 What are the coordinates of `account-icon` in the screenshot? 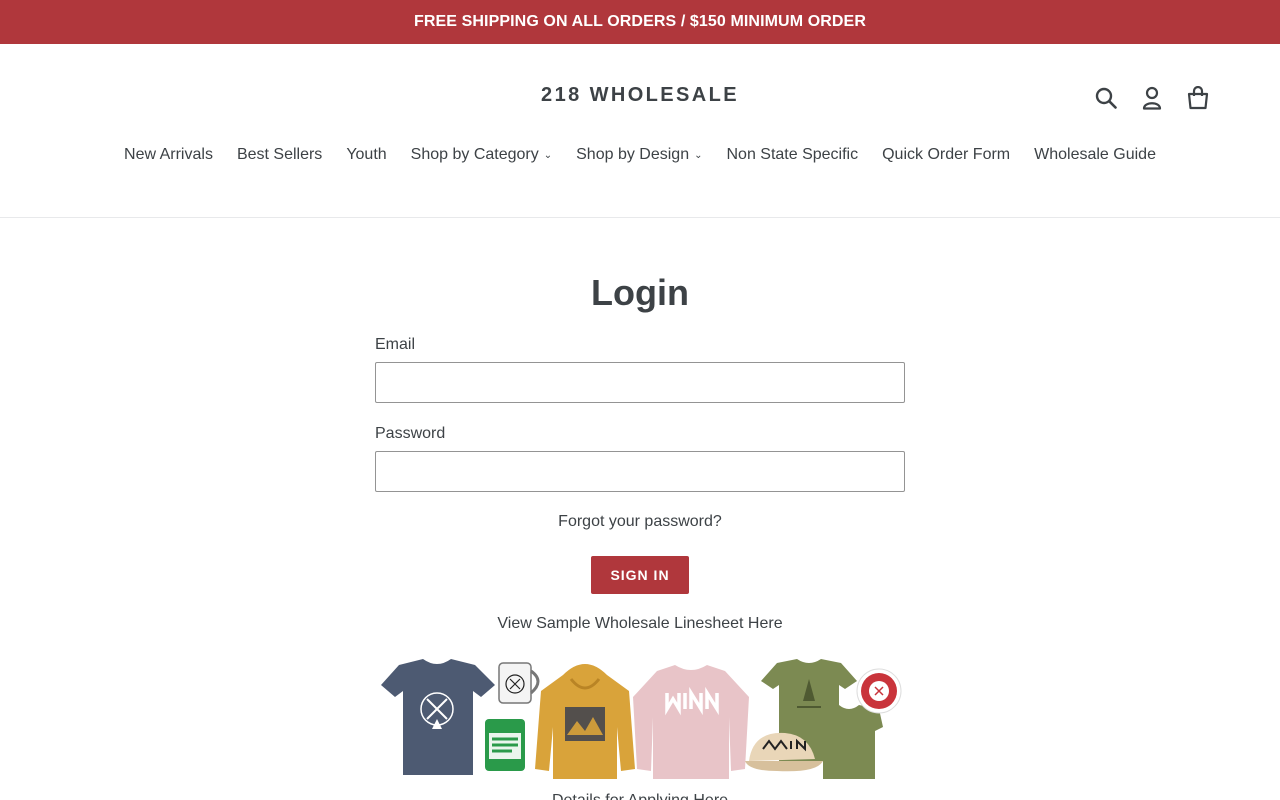 It's located at (1152, 98).